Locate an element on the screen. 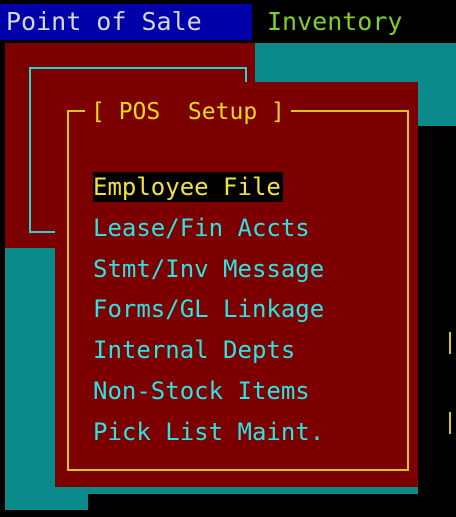 The width and height of the screenshot is (456, 517). menu-option-label: Internal Depts is located at coordinates (194, 350).